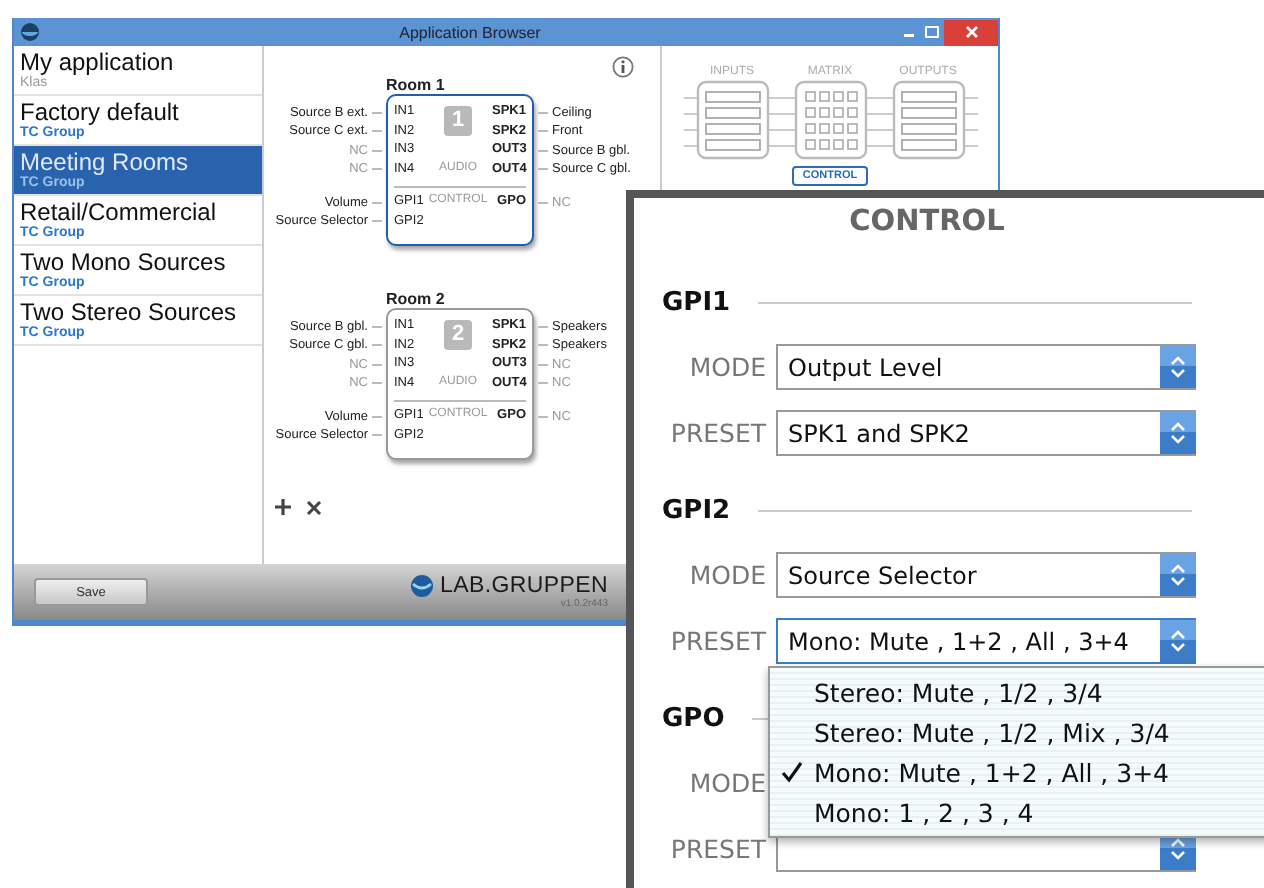 The width and height of the screenshot is (1264, 888). What do you see at coordinates (458, 121) in the screenshot?
I see `room-number-badge: 1` at bounding box center [458, 121].